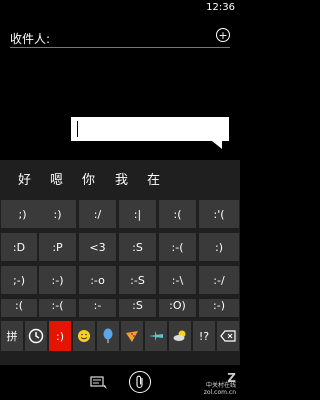  What do you see at coordinates (219, 392) in the screenshot?
I see `watermark-line2: zol.com.cn` at bounding box center [219, 392].